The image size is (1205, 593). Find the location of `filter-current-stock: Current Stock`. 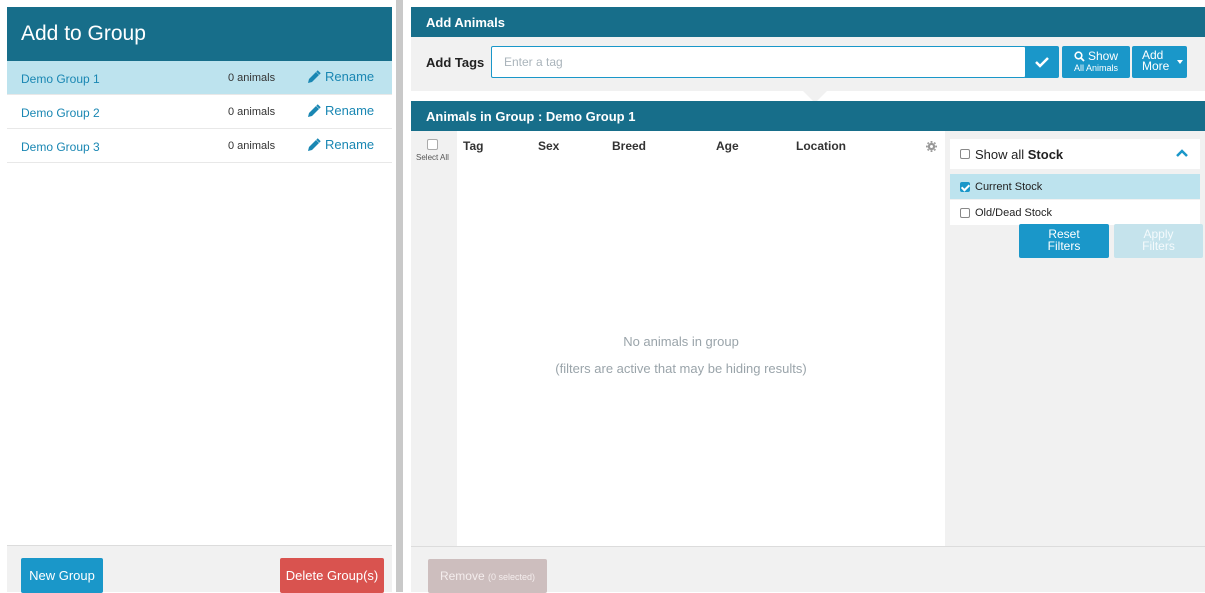

filter-current-stock: Current Stock is located at coordinates (1075, 186).